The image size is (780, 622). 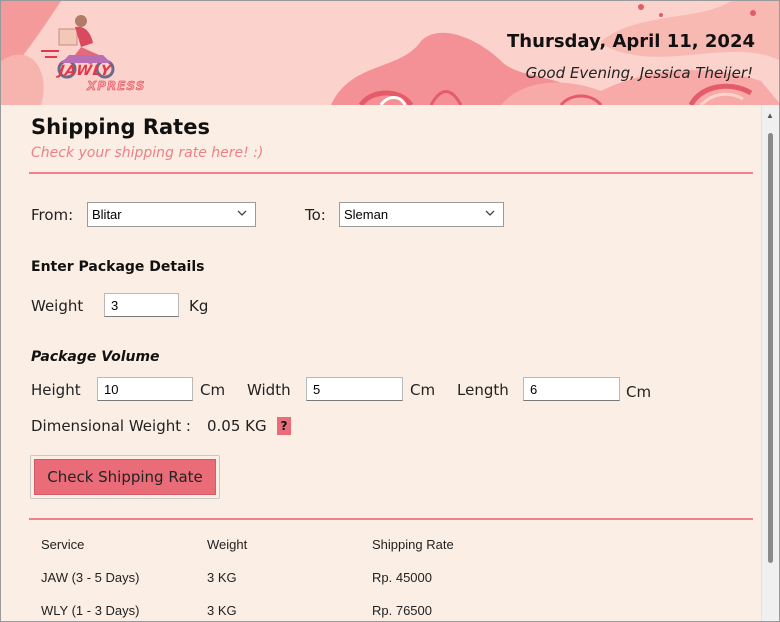 What do you see at coordinates (421, 214) in the screenshot?
I see `to-select: Sleman` at bounding box center [421, 214].